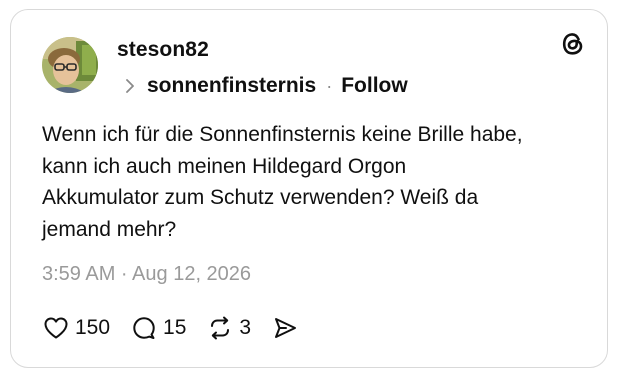 Image resolution: width=620 pixels, height=380 pixels. I want to click on repost-button: 3, so click(228, 328).